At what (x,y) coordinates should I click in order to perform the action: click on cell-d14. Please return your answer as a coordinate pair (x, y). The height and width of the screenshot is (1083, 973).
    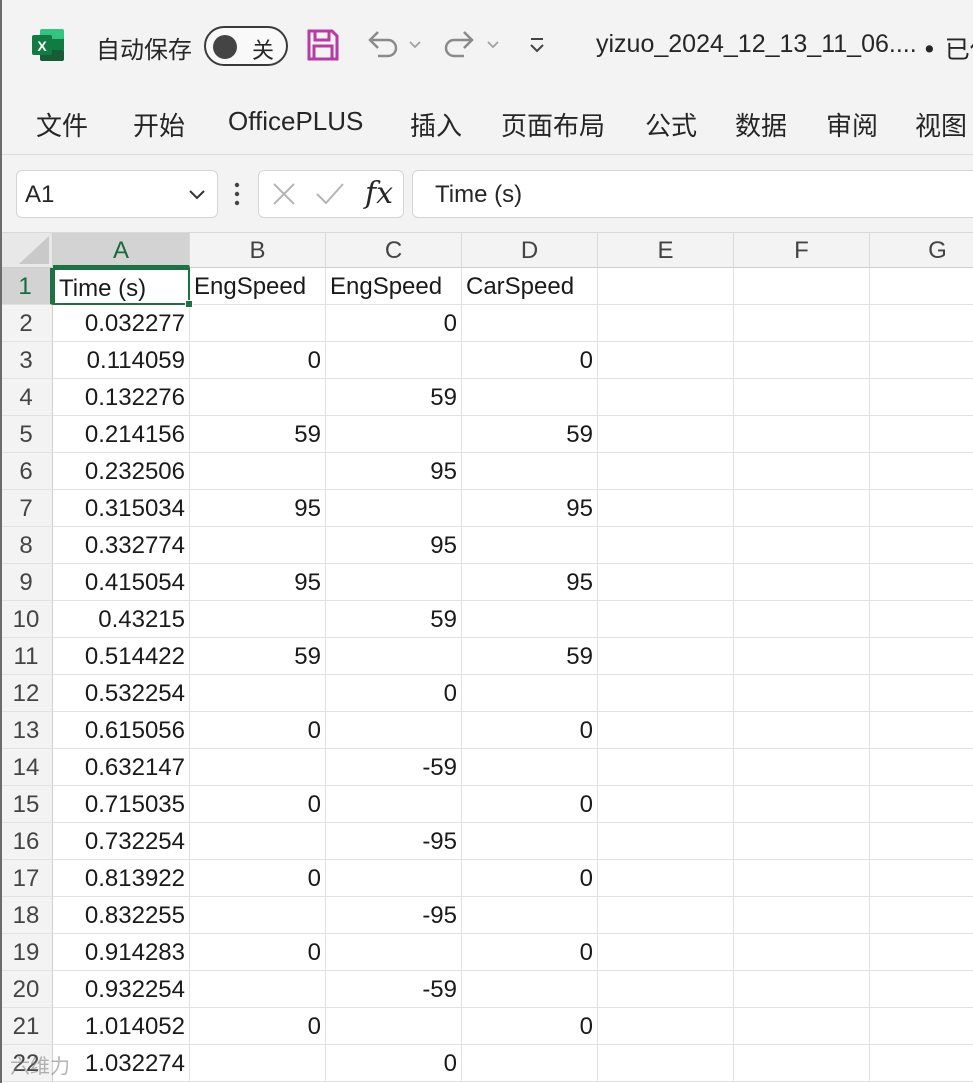
    Looking at the image, I should click on (530, 767).